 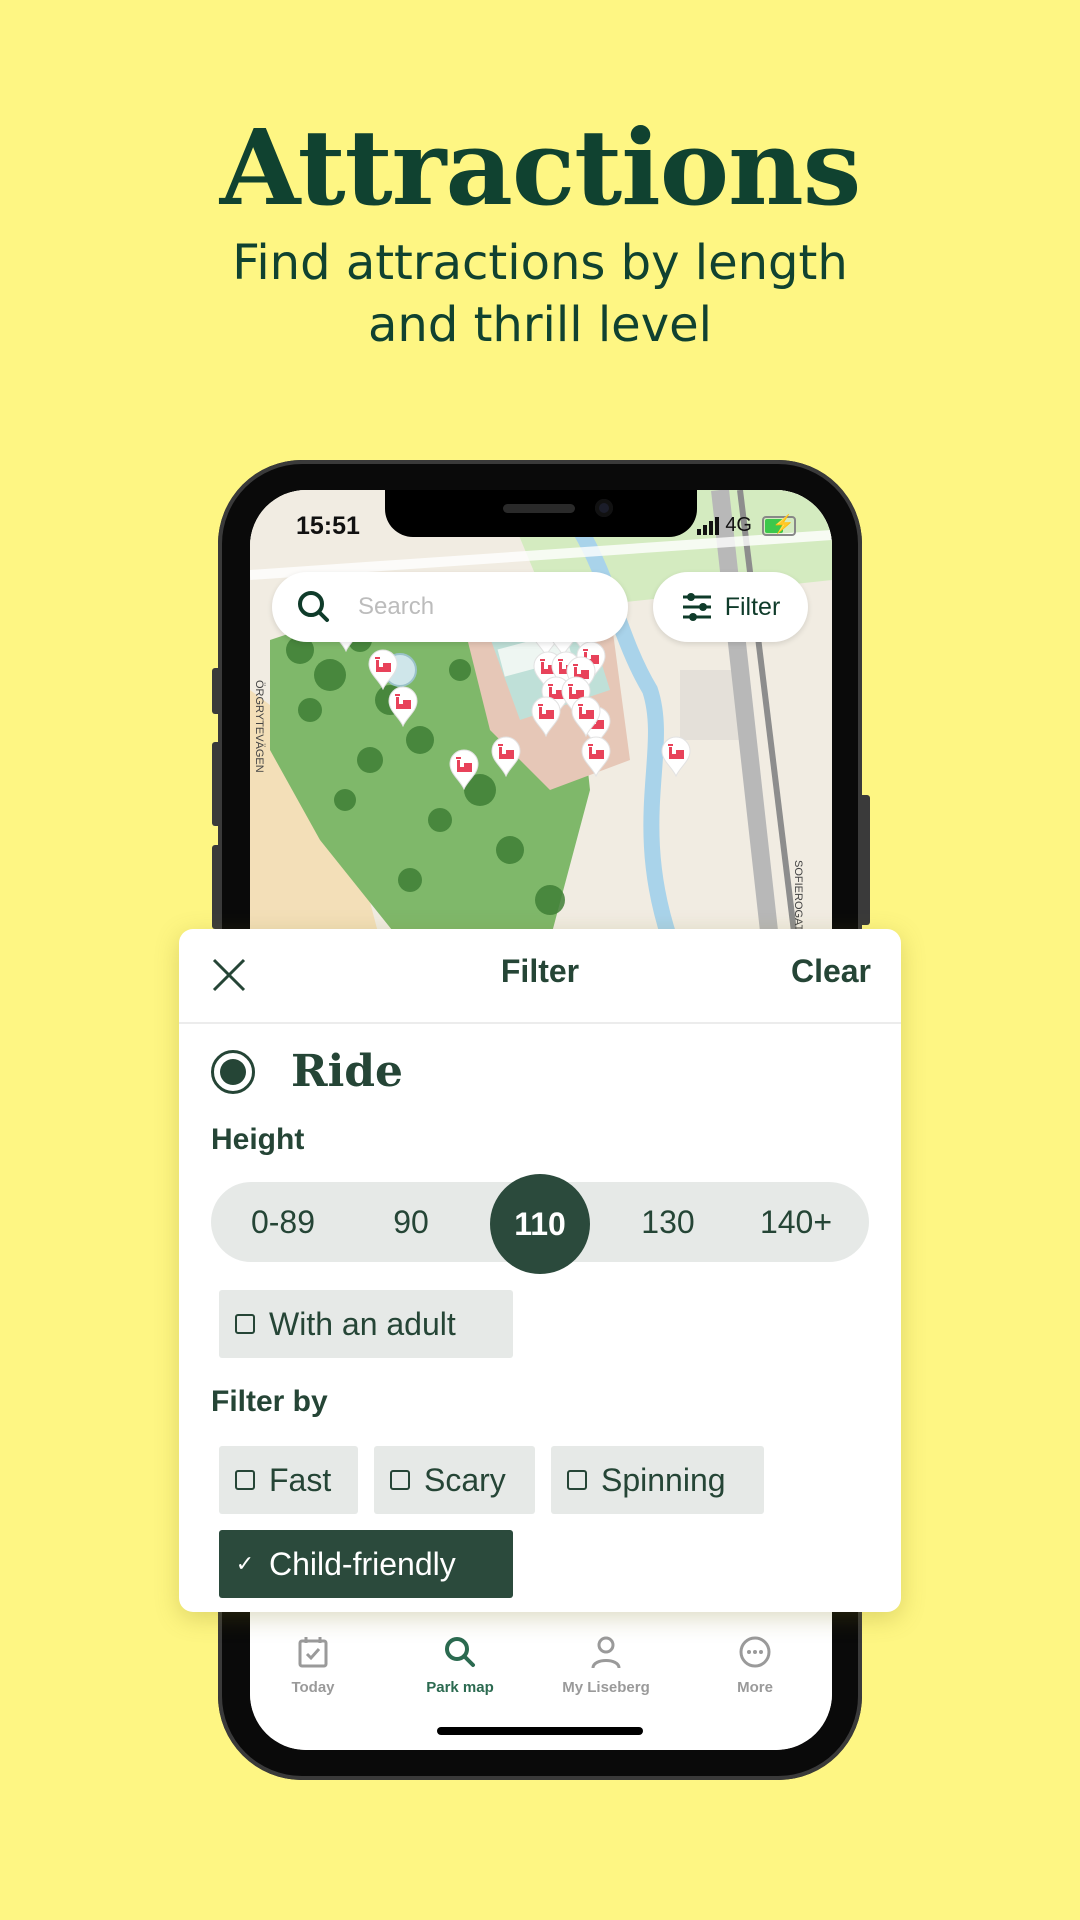 What do you see at coordinates (540, 325) in the screenshot?
I see `promo-subtitle-line-2: and thrill level` at bounding box center [540, 325].